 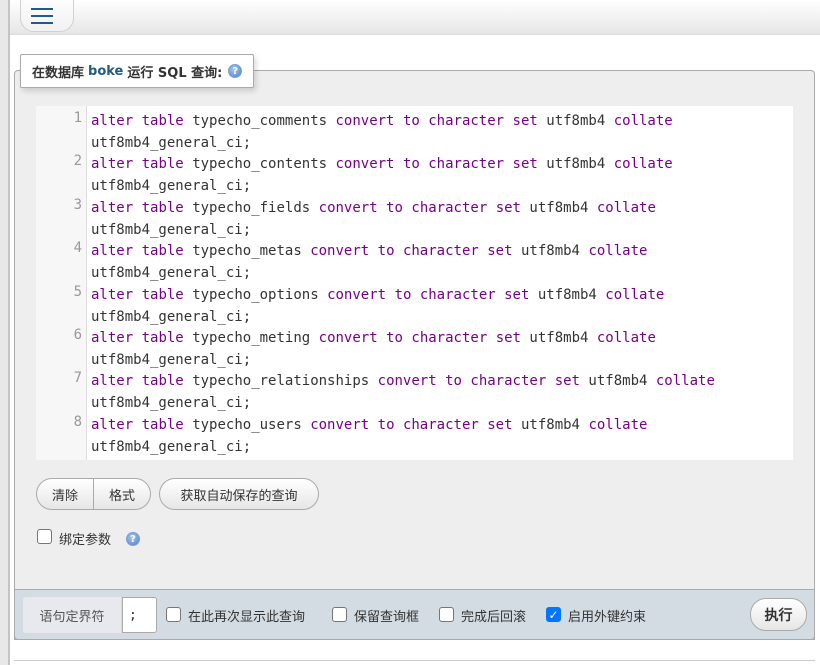 What do you see at coordinates (175, 73) in the screenshot?
I see `title-suffix: 运行 SQL 查询:` at bounding box center [175, 73].